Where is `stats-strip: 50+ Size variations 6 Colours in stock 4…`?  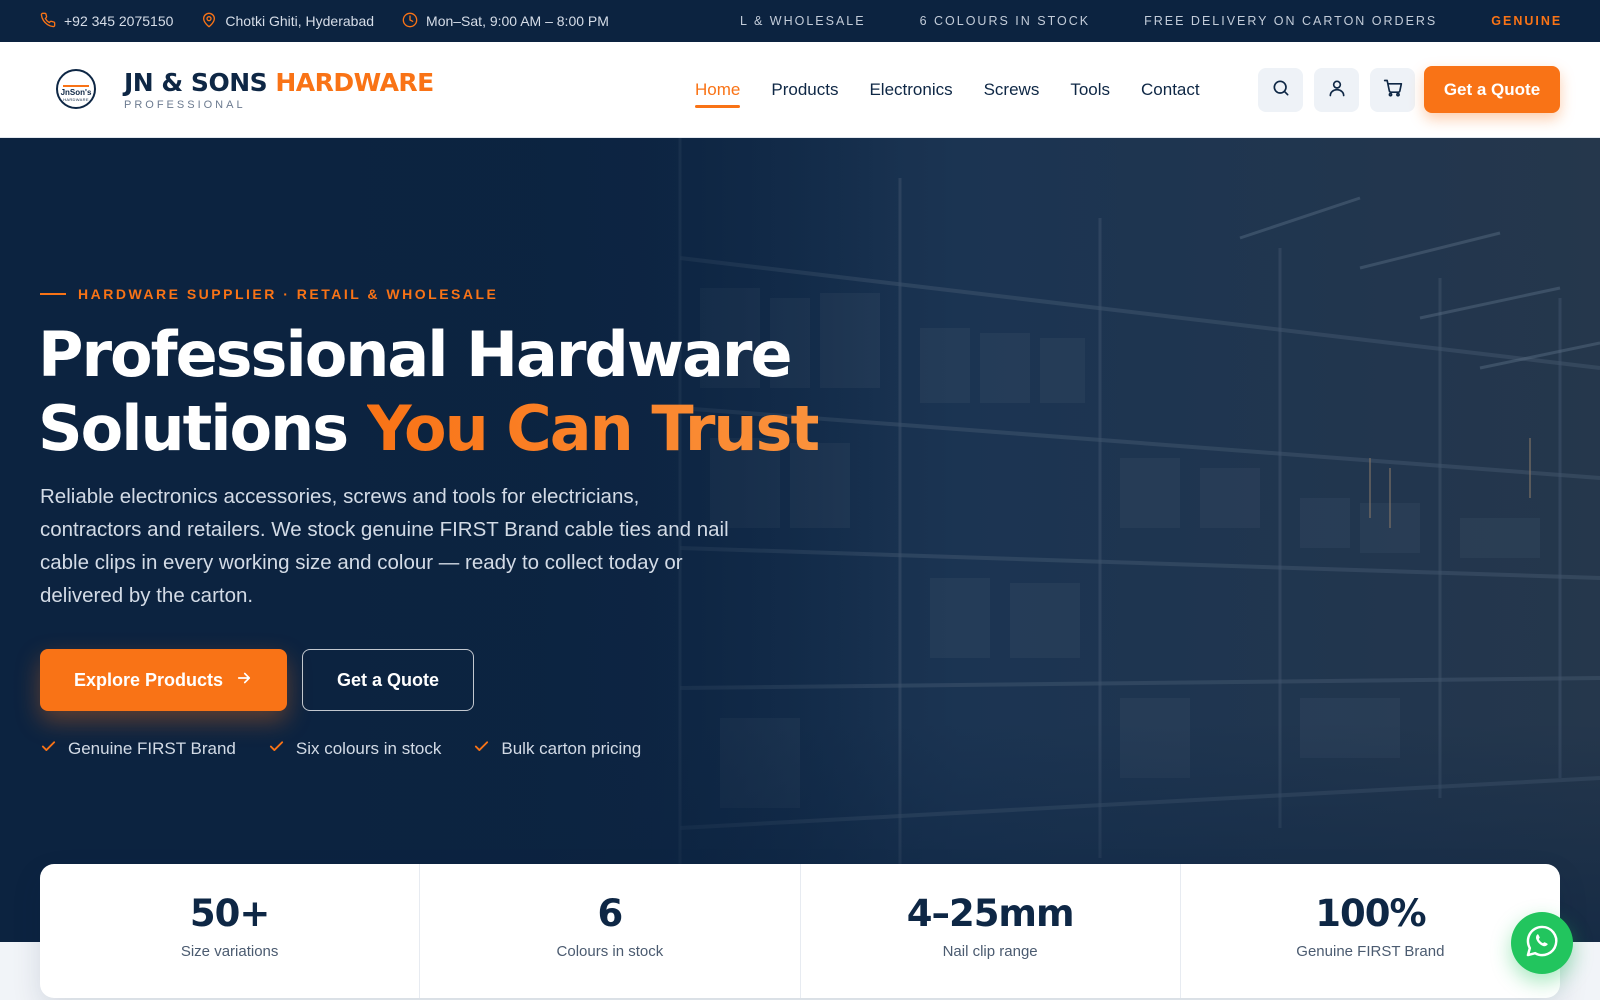 stats-strip: 50+ Size variations 6 Colours in stock 4… is located at coordinates (800, 931).